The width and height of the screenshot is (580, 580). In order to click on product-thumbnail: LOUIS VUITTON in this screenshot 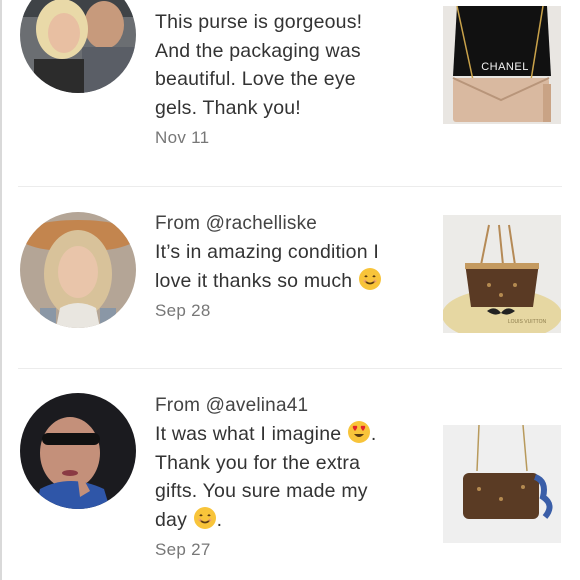, I will do `click(502, 274)`.